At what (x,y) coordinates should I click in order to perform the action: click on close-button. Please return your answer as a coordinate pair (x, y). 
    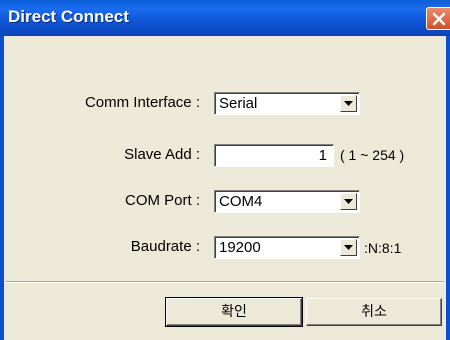
    Looking at the image, I should click on (438, 18).